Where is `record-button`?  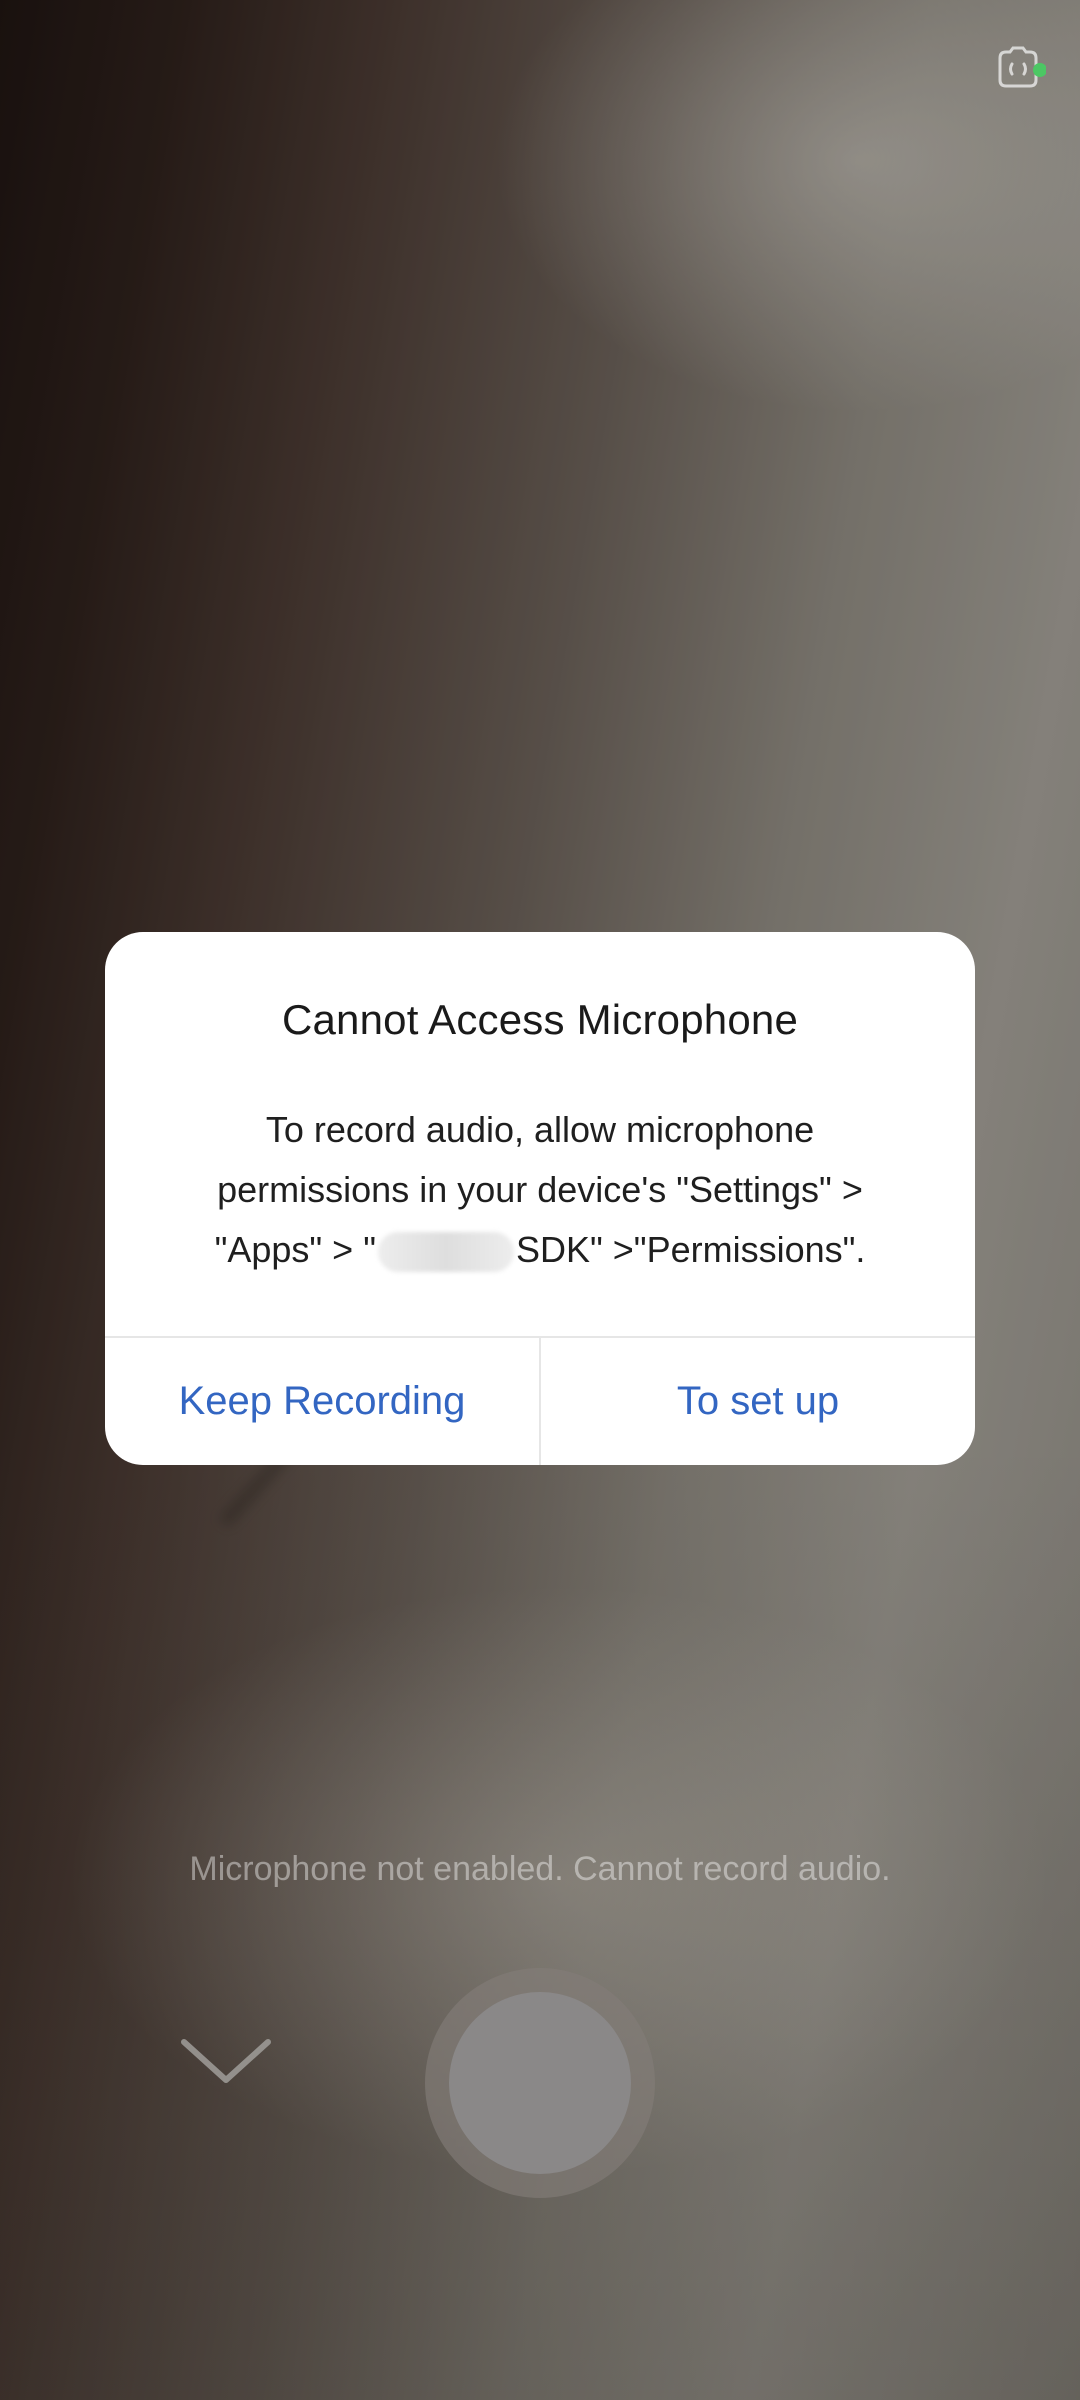 record-button is located at coordinates (540, 2083).